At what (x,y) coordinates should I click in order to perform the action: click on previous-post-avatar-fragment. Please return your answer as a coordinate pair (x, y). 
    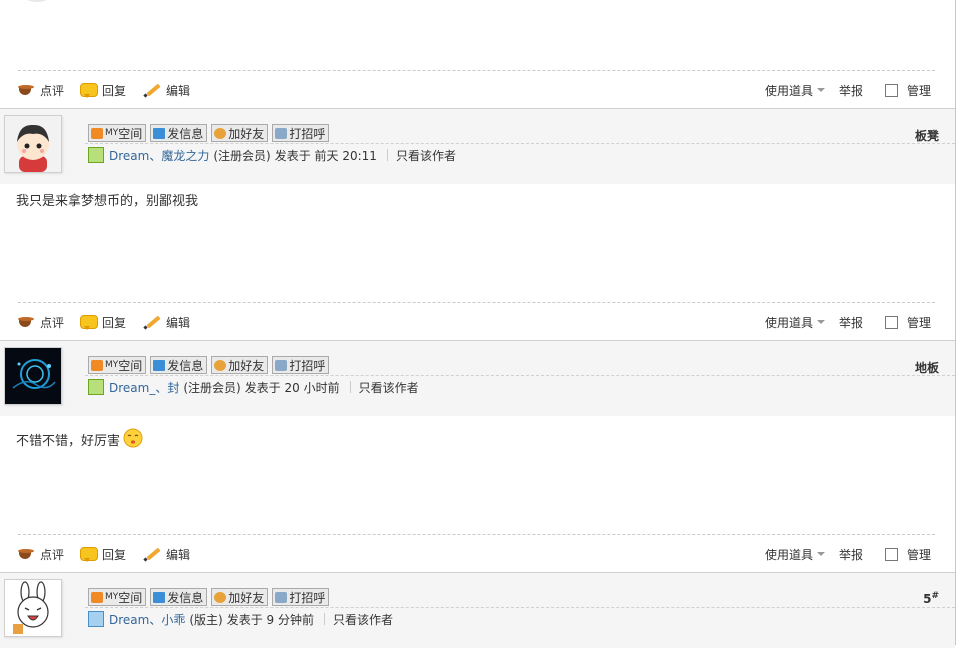
    Looking at the image, I should click on (37, 1).